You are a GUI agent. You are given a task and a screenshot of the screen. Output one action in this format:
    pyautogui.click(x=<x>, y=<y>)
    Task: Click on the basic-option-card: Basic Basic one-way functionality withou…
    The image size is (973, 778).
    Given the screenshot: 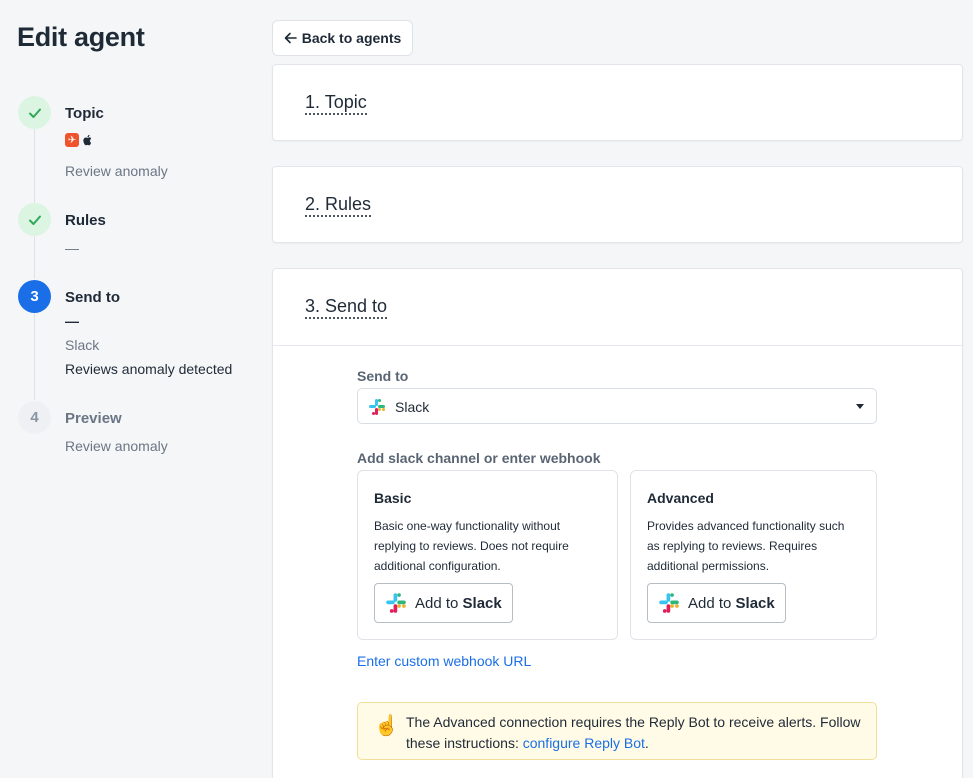 What is the action you would take?
    pyautogui.click(x=487, y=555)
    